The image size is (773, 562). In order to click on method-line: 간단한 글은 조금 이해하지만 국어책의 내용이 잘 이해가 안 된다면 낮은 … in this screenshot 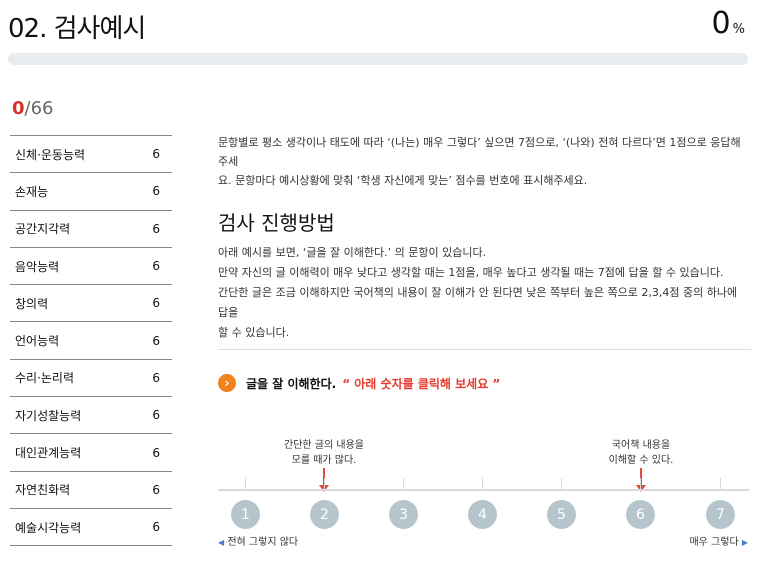, I will do `click(478, 302)`.